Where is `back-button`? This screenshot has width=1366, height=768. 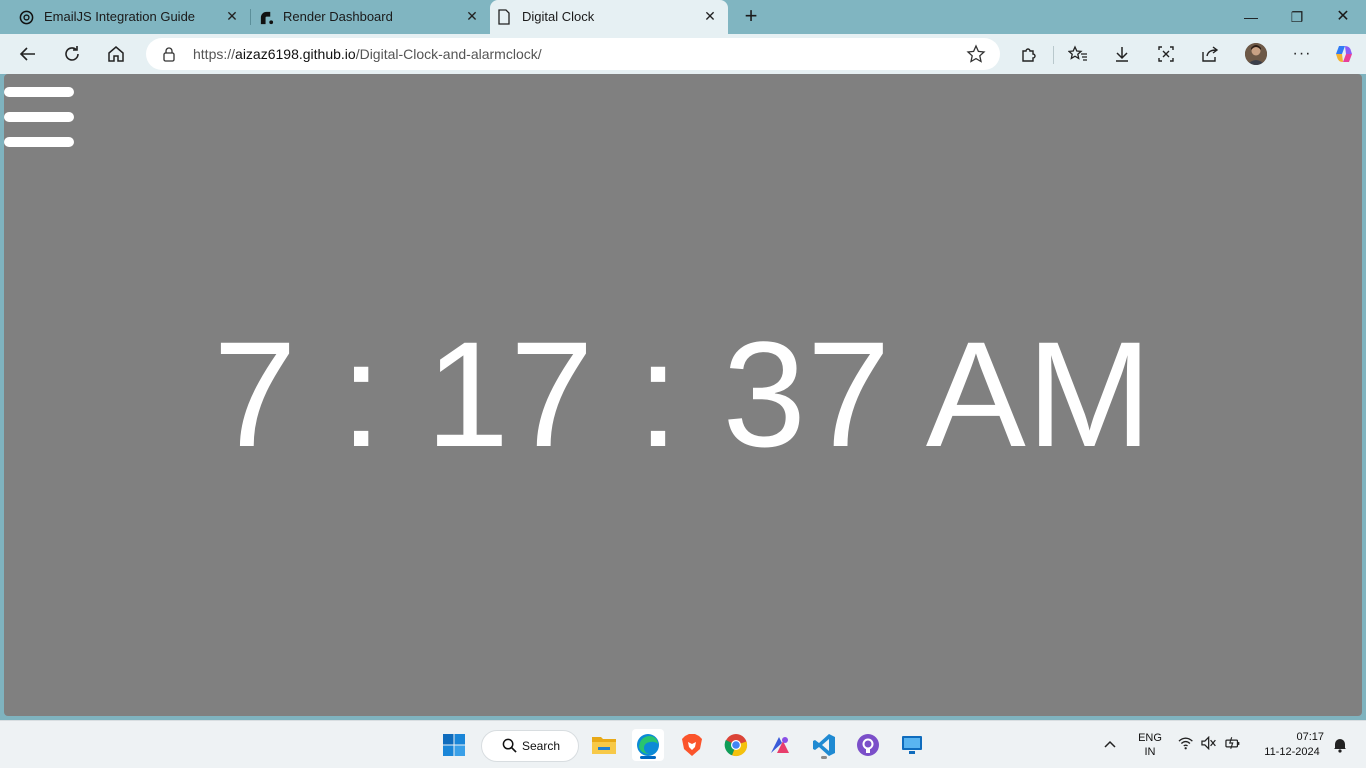
back-button is located at coordinates (28, 54).